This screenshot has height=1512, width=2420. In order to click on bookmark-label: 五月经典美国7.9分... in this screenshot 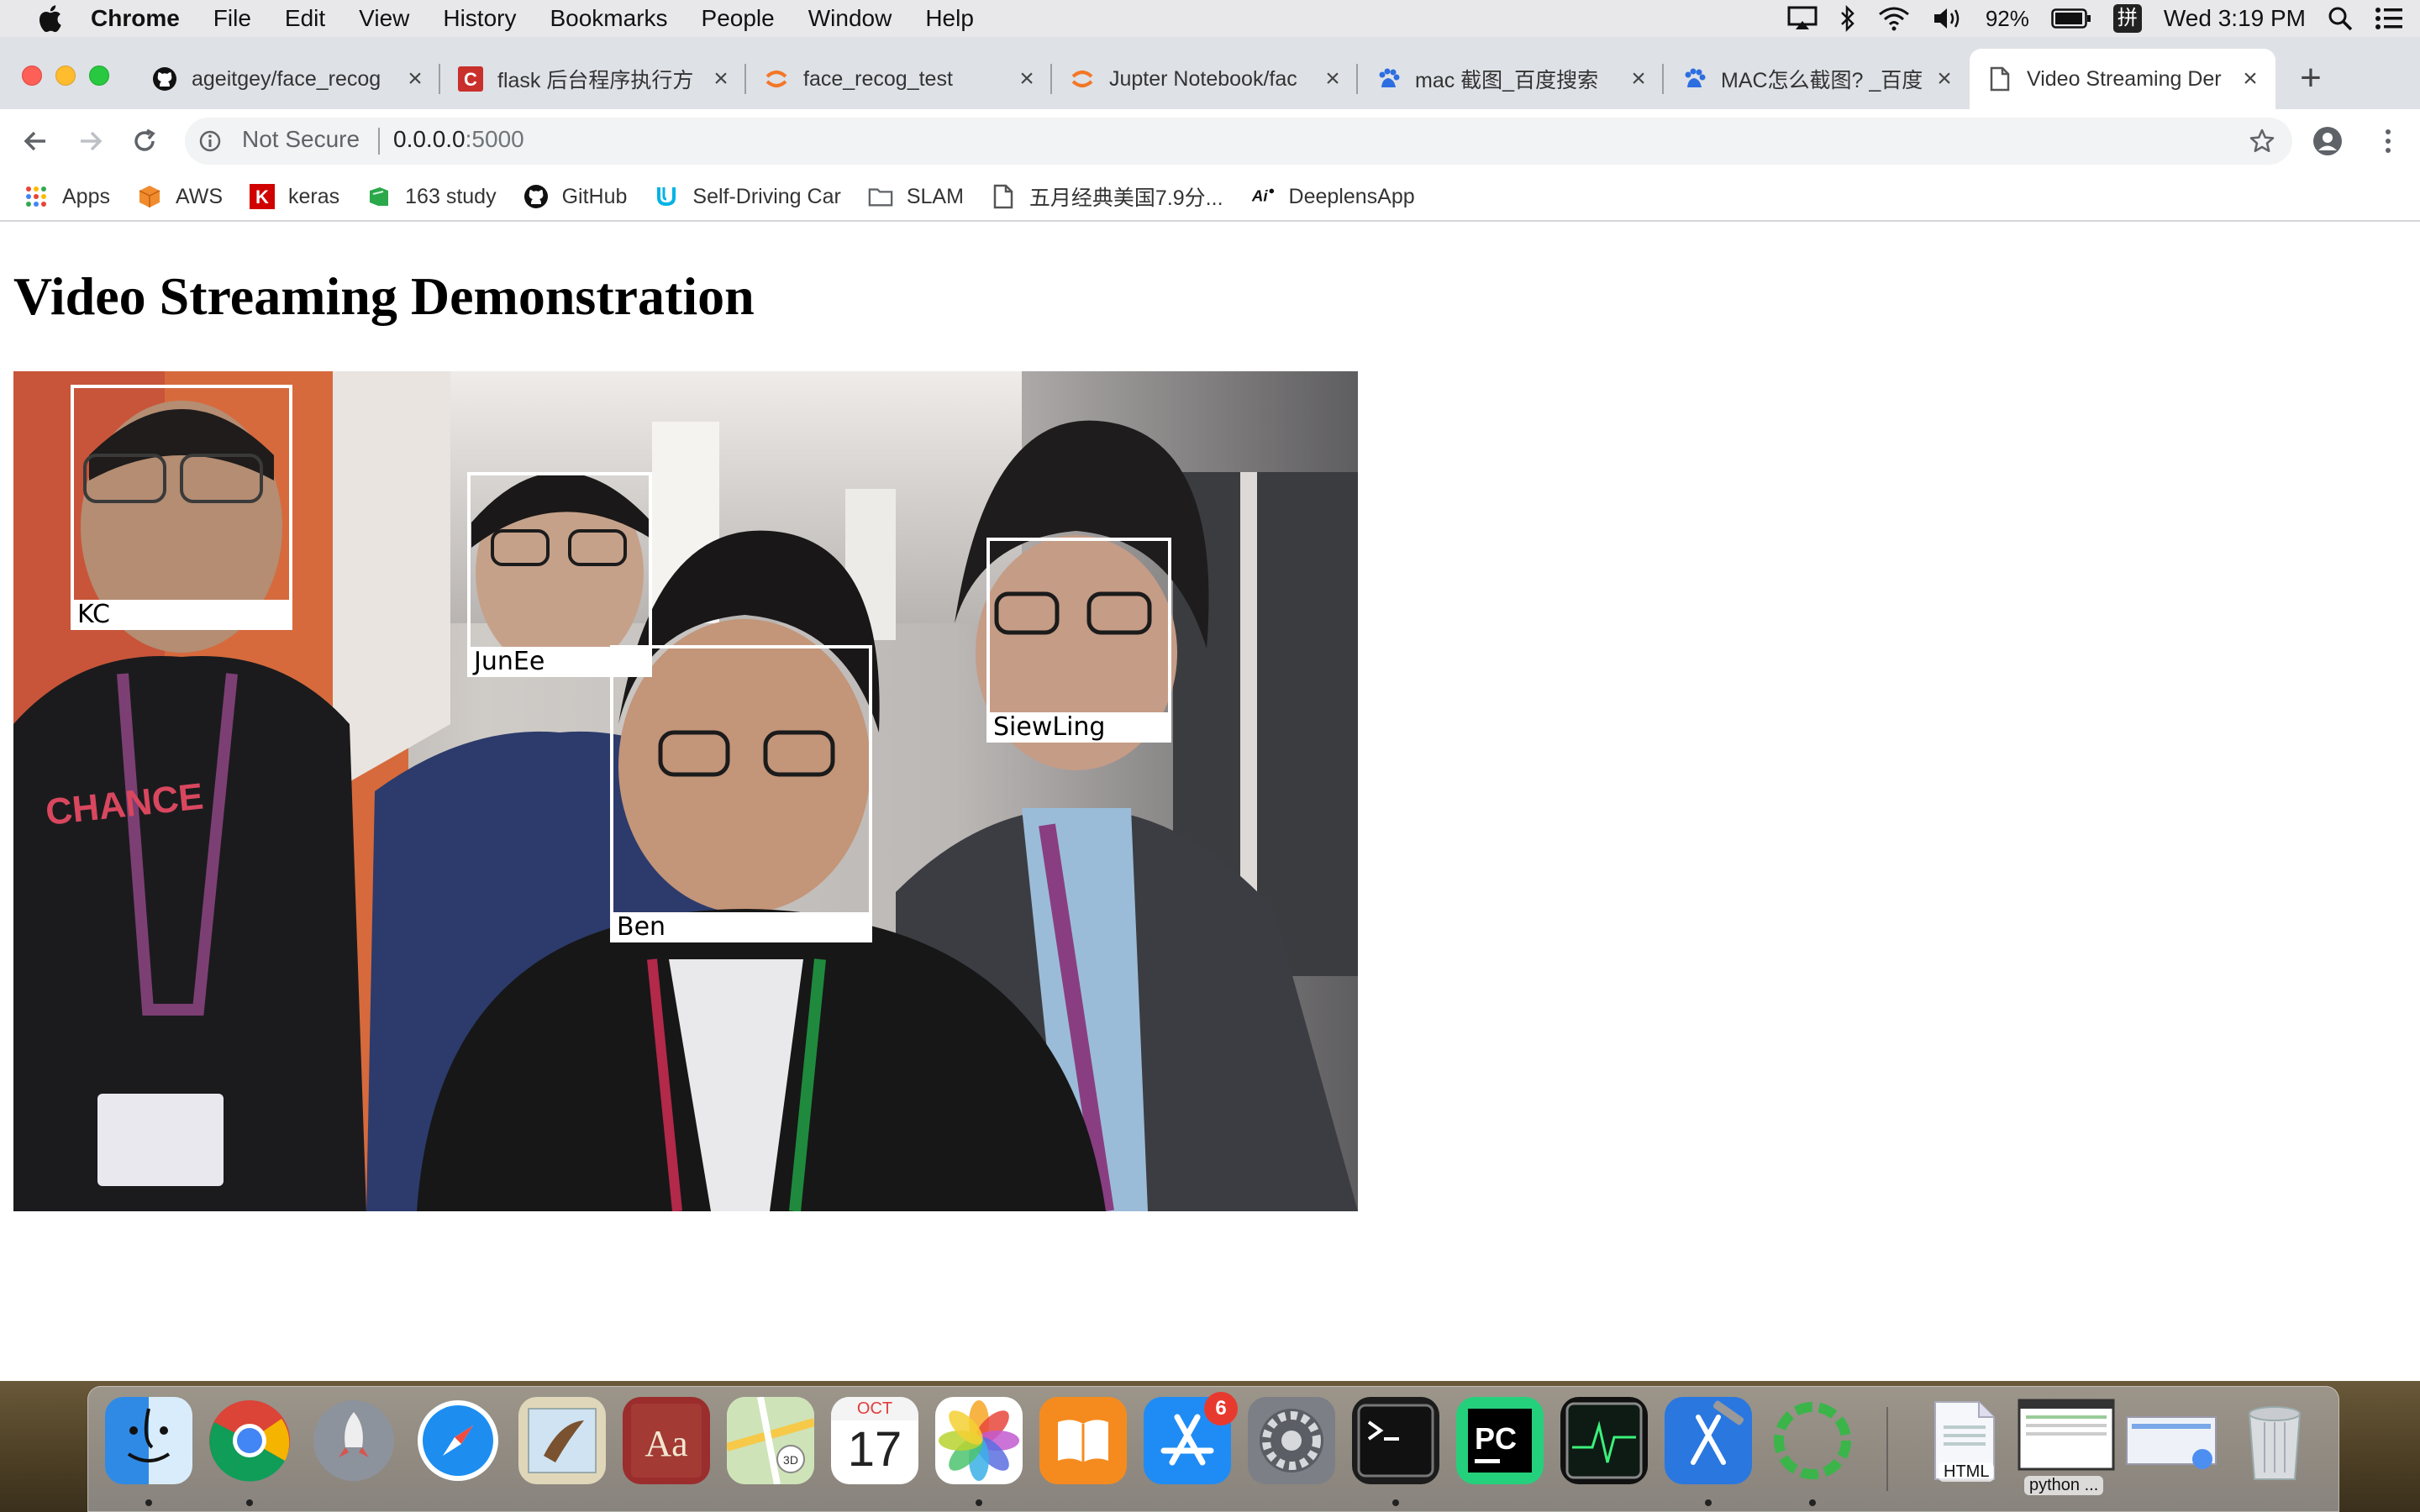, I will do `click(1125, 198)`.